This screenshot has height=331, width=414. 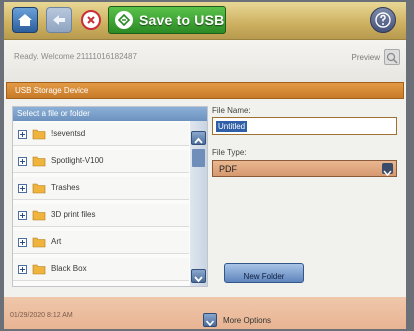 I want to click on bottom-bar: 01/29/2020 8:12 AM More Options, so click(x=205, y=313).